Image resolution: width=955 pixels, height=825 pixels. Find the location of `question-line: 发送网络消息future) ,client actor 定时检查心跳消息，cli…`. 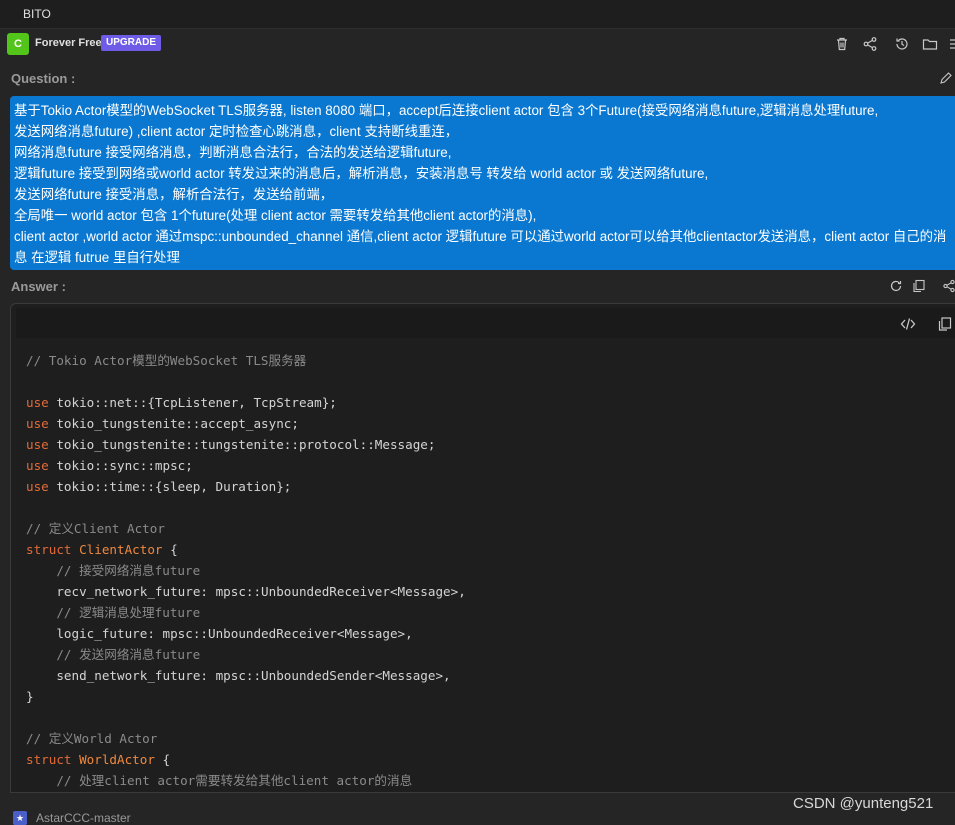

question-line: 发送网络消息future) ,client actor 定时检查心跳消息，cli… is located at coordinates (236, 131).